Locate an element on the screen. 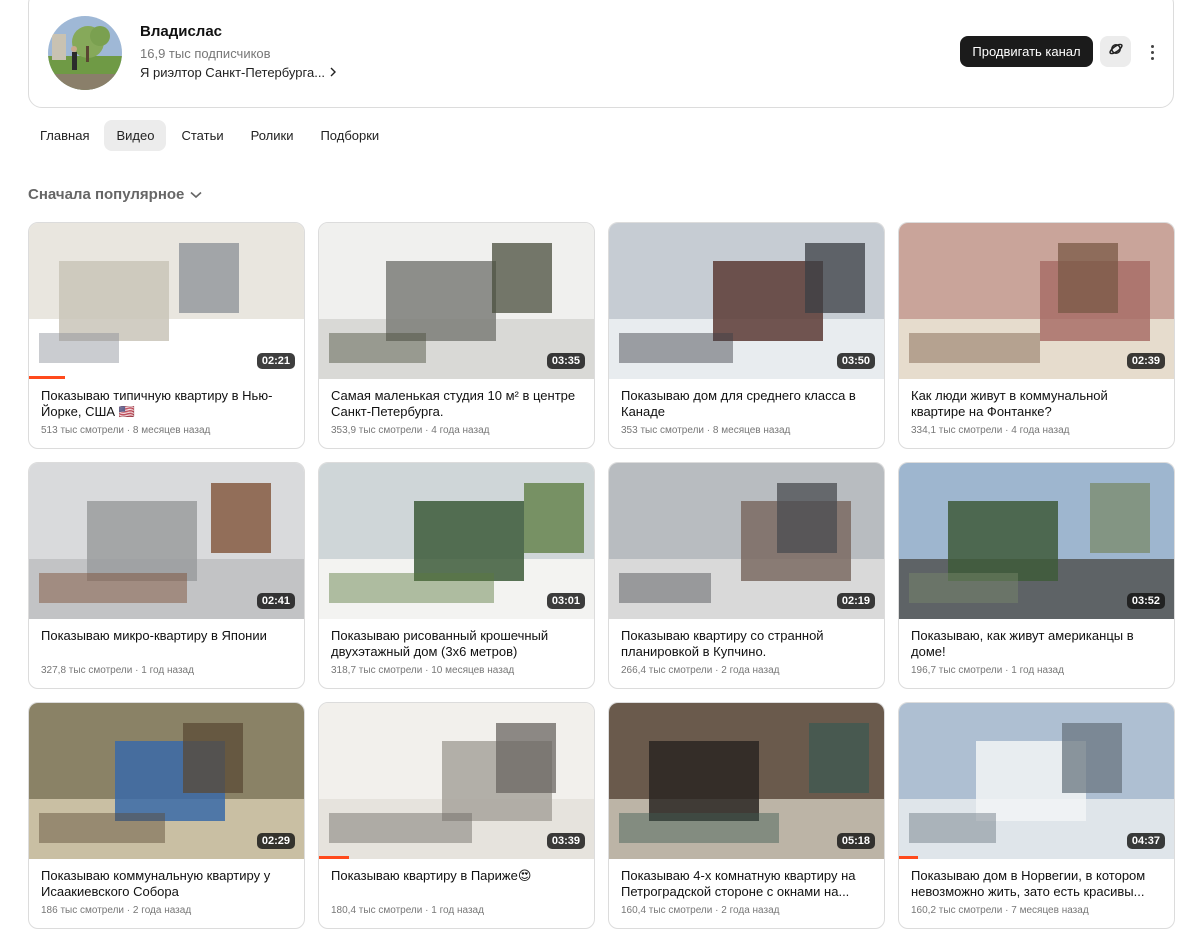 Image resolution: width=1200 pixels, height=934 pixels. video-duration: 02:41 is located at coordinates (275, 601).